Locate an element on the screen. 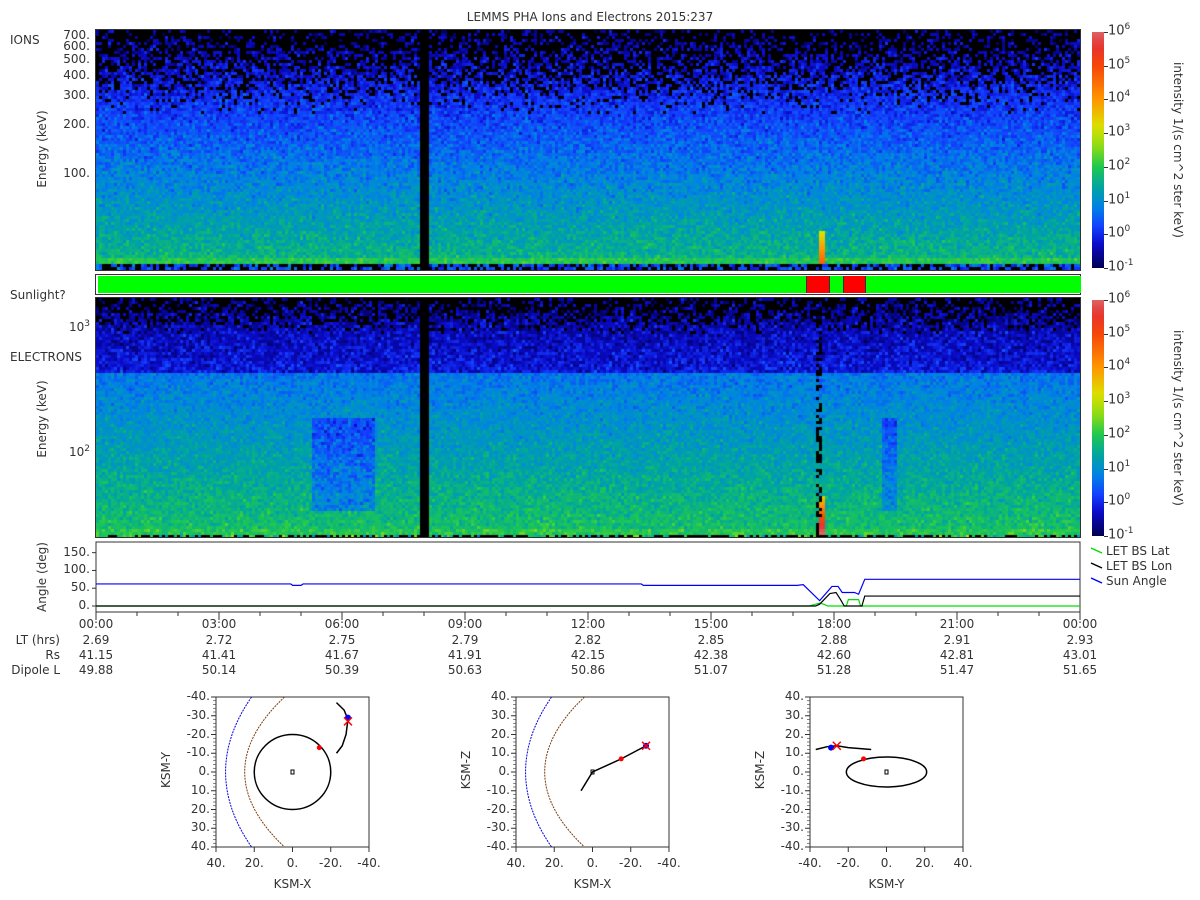 The height and width of the screenshot is (900, 1200). angle-ytick-label: 150. is located at coordinates (76, 551).